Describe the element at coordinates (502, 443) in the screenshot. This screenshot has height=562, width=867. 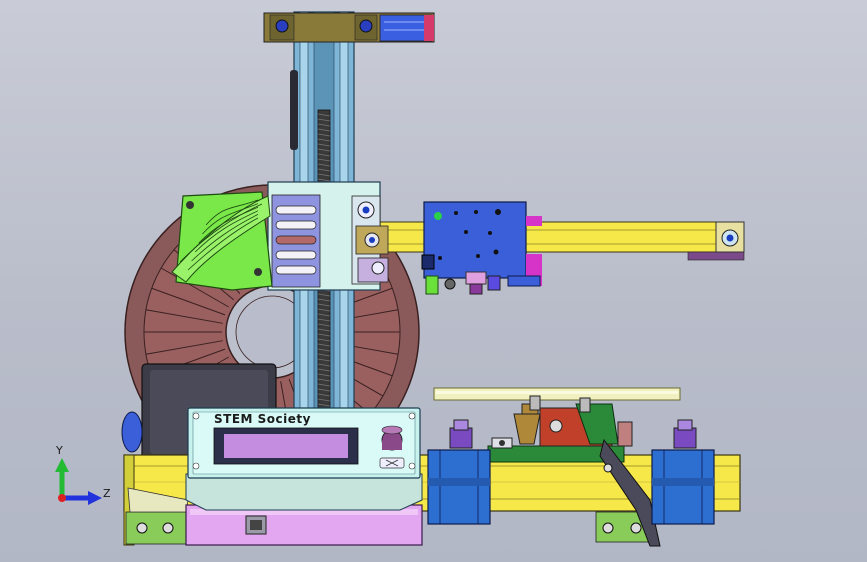
I see `bed-belt-pulley` at that location.